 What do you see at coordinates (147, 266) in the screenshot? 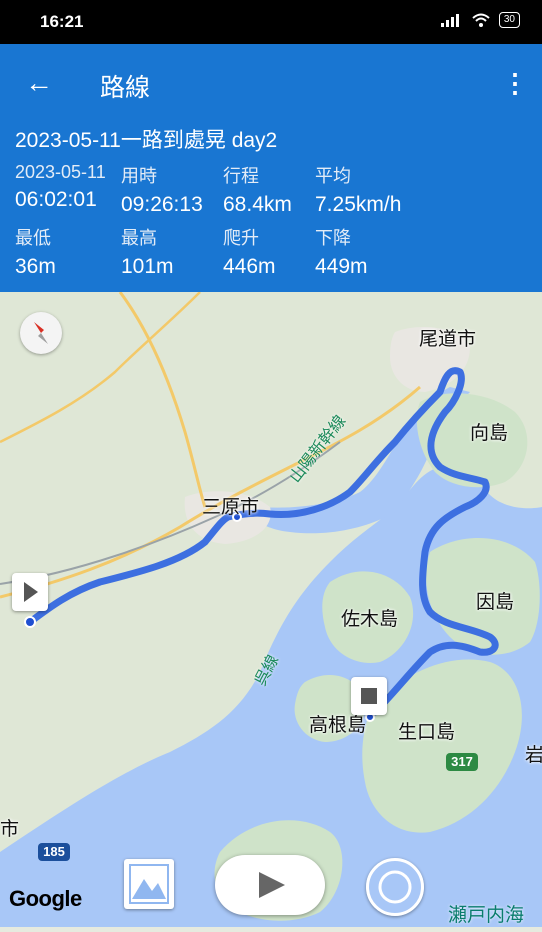
I see `stat-value: 101m` at bounding box center [147, 266].